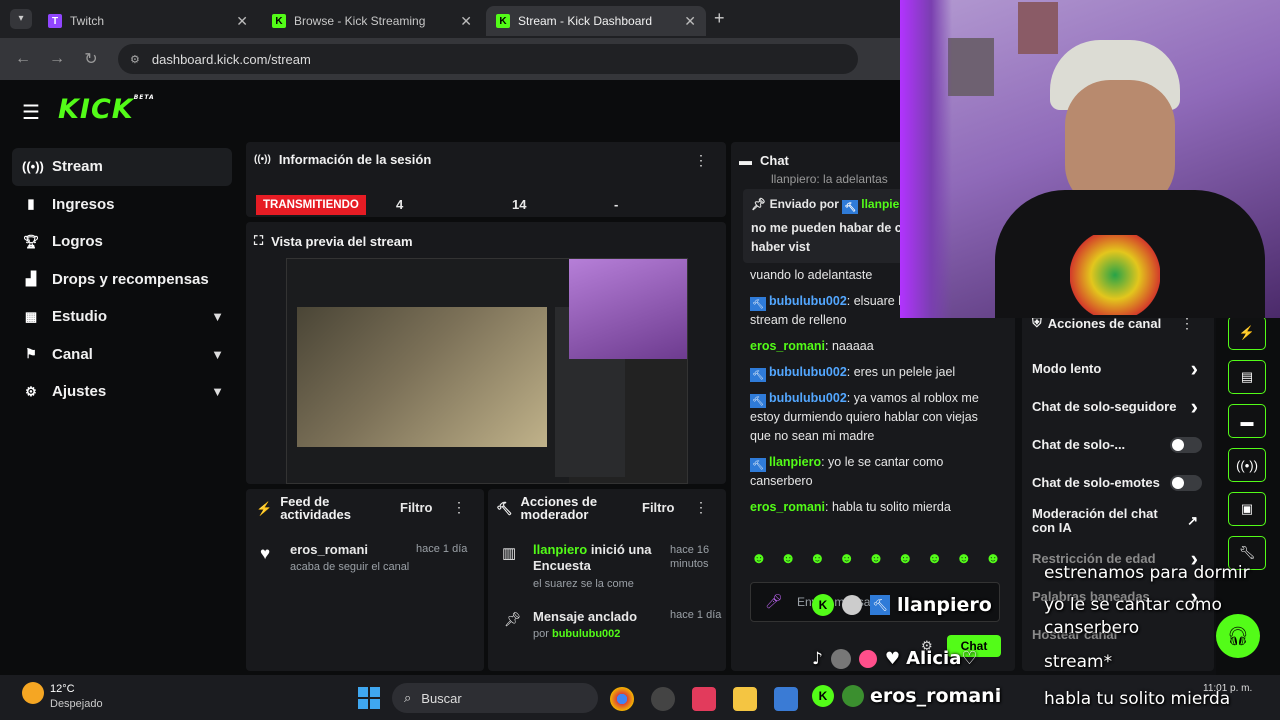  I want to click on taskbar-clock: 11:01 p. m., so click(1227, 688).